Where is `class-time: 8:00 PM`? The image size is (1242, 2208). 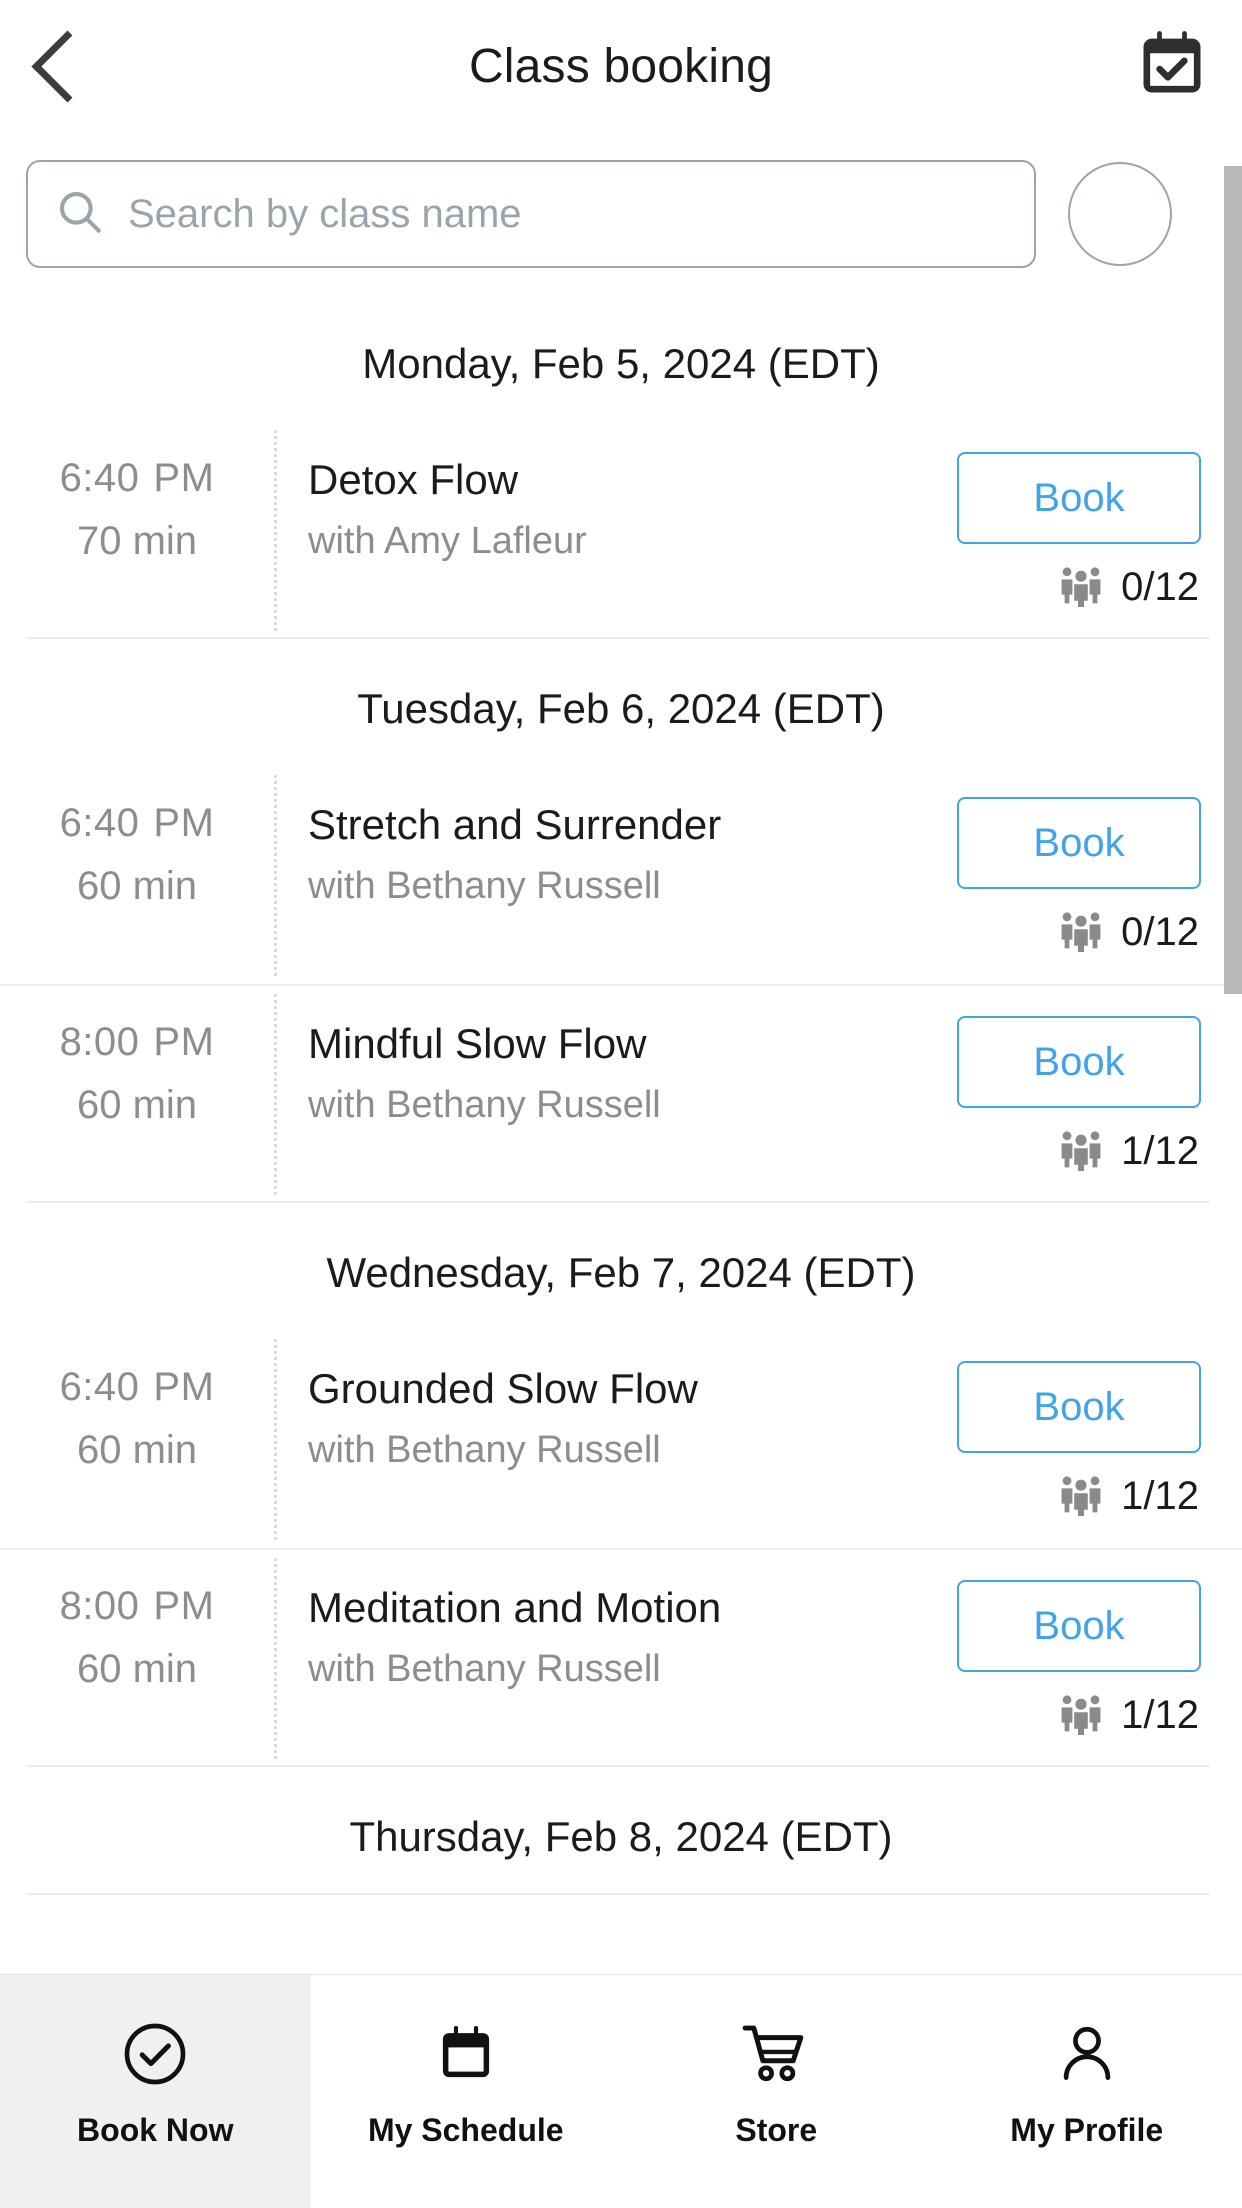
class-time: 8:00 PM is located at coordinates (137, 1042).